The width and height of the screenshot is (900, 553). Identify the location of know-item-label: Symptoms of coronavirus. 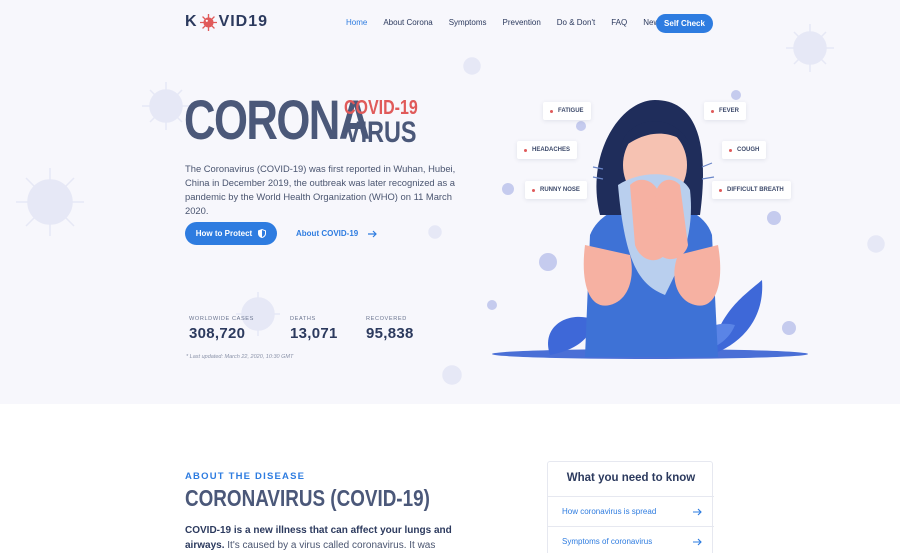
(607, 541).